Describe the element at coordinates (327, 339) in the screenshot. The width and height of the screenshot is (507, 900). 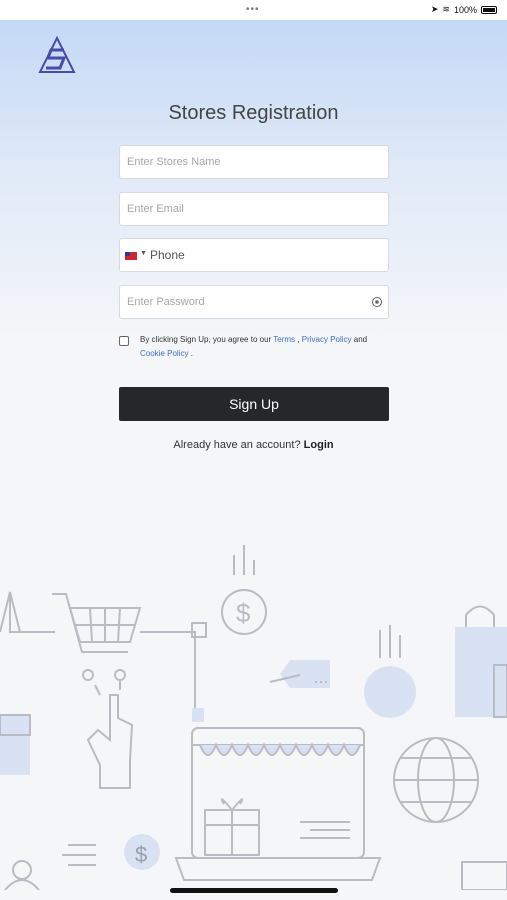
I see `privacy-policy-link: Privacy Policy` at that location.